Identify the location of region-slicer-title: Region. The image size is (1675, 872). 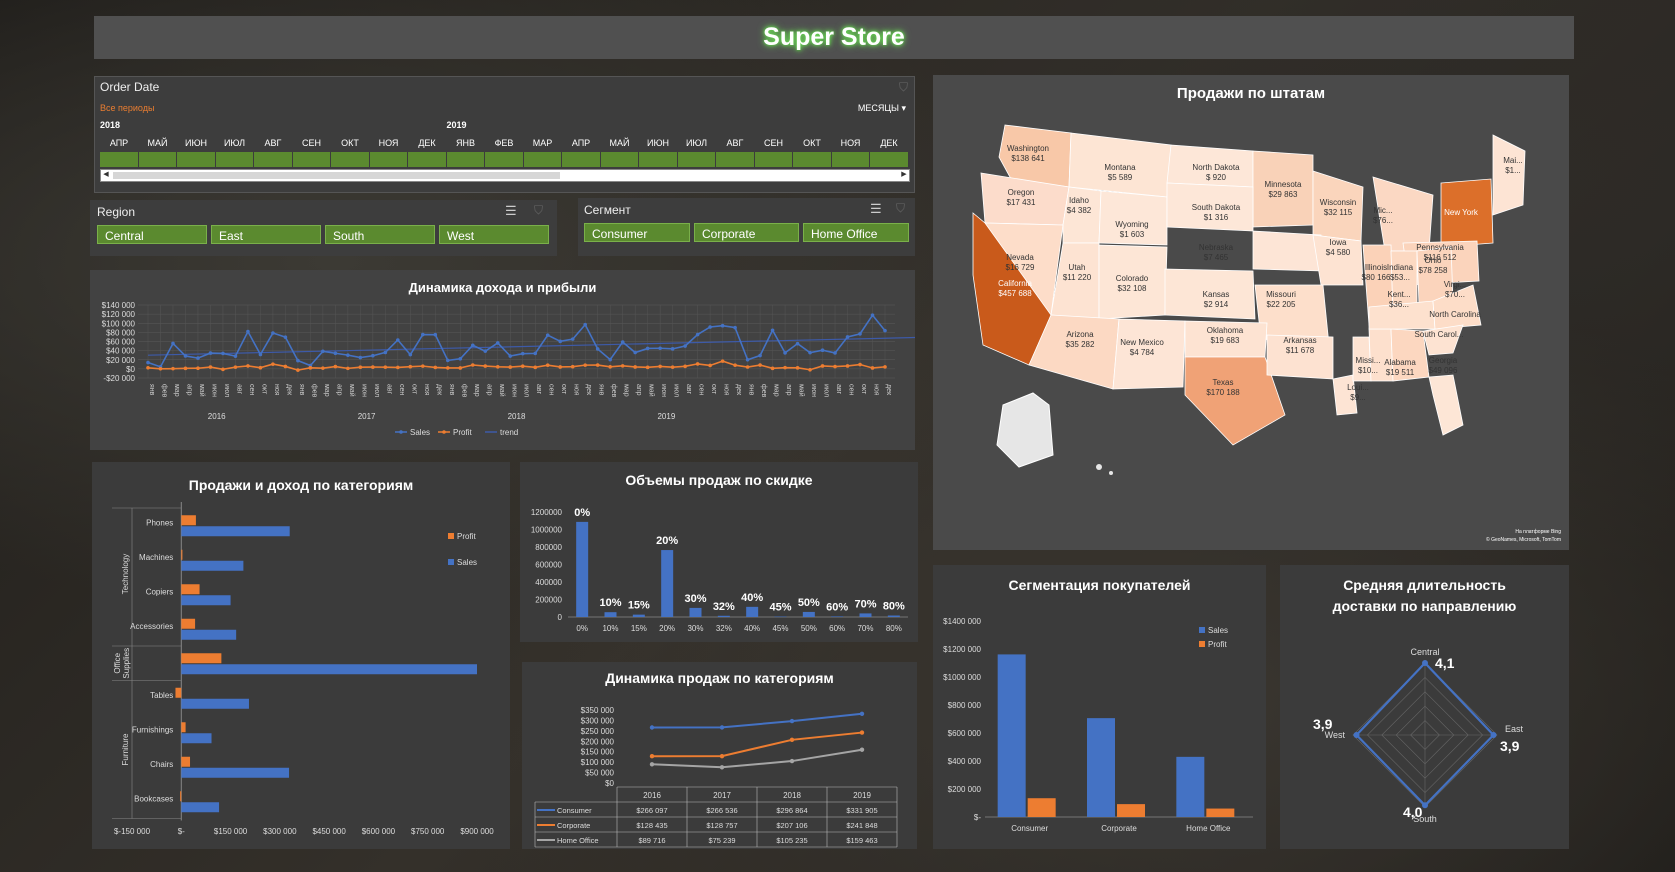
(116, 212).